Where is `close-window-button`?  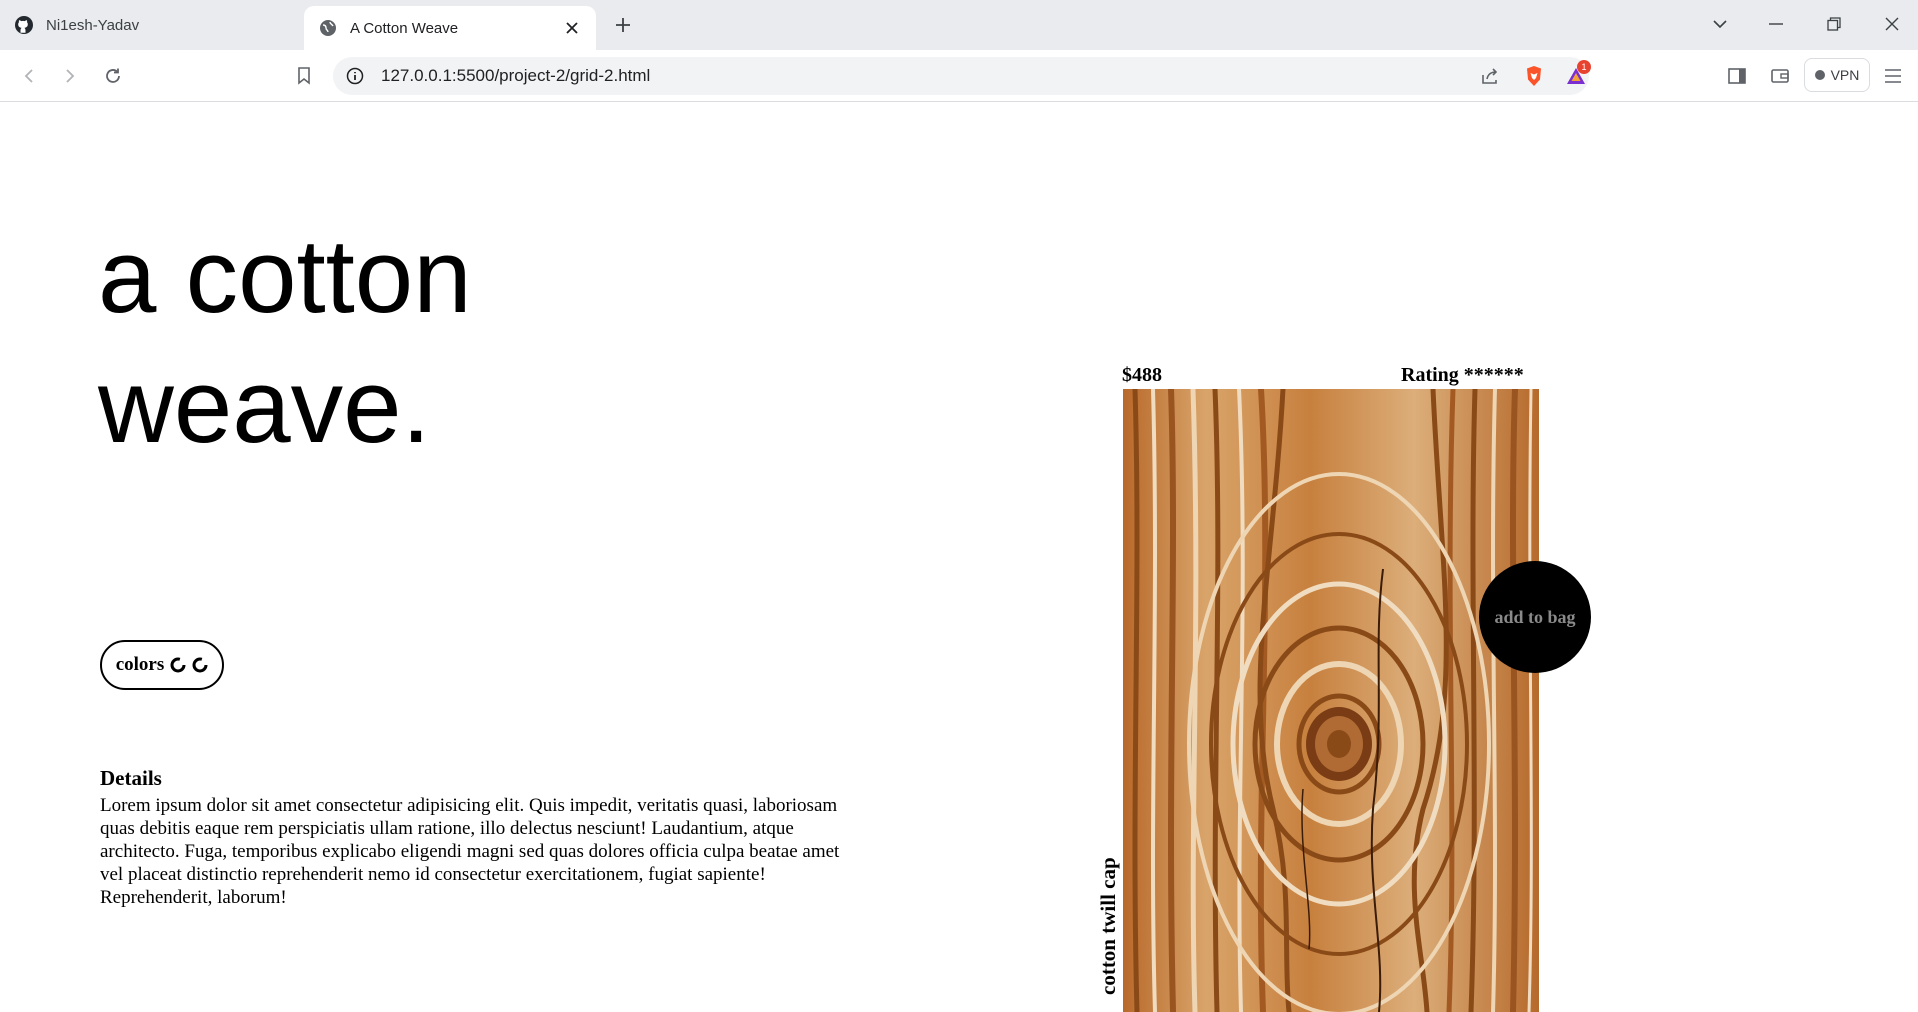
close-window-button is located at coordinates (1892, 24).